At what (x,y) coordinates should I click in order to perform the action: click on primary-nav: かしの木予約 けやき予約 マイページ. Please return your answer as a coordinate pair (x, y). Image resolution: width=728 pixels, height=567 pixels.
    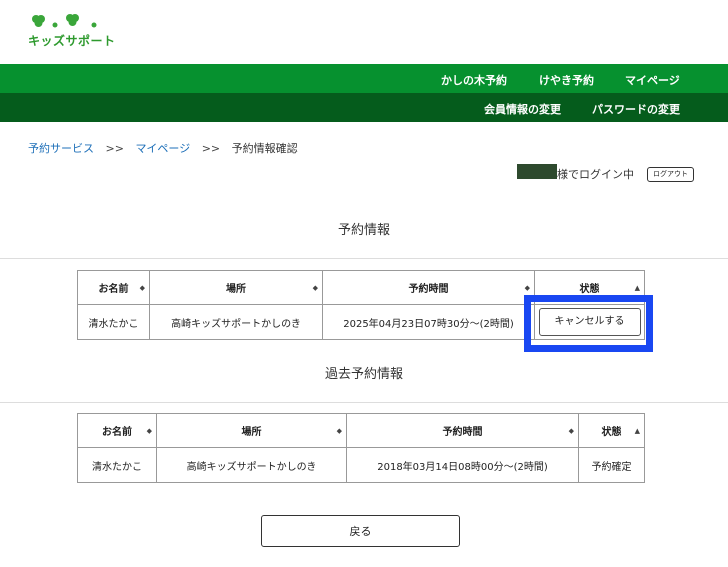
    Looking at the image, I should click on (364, 78).